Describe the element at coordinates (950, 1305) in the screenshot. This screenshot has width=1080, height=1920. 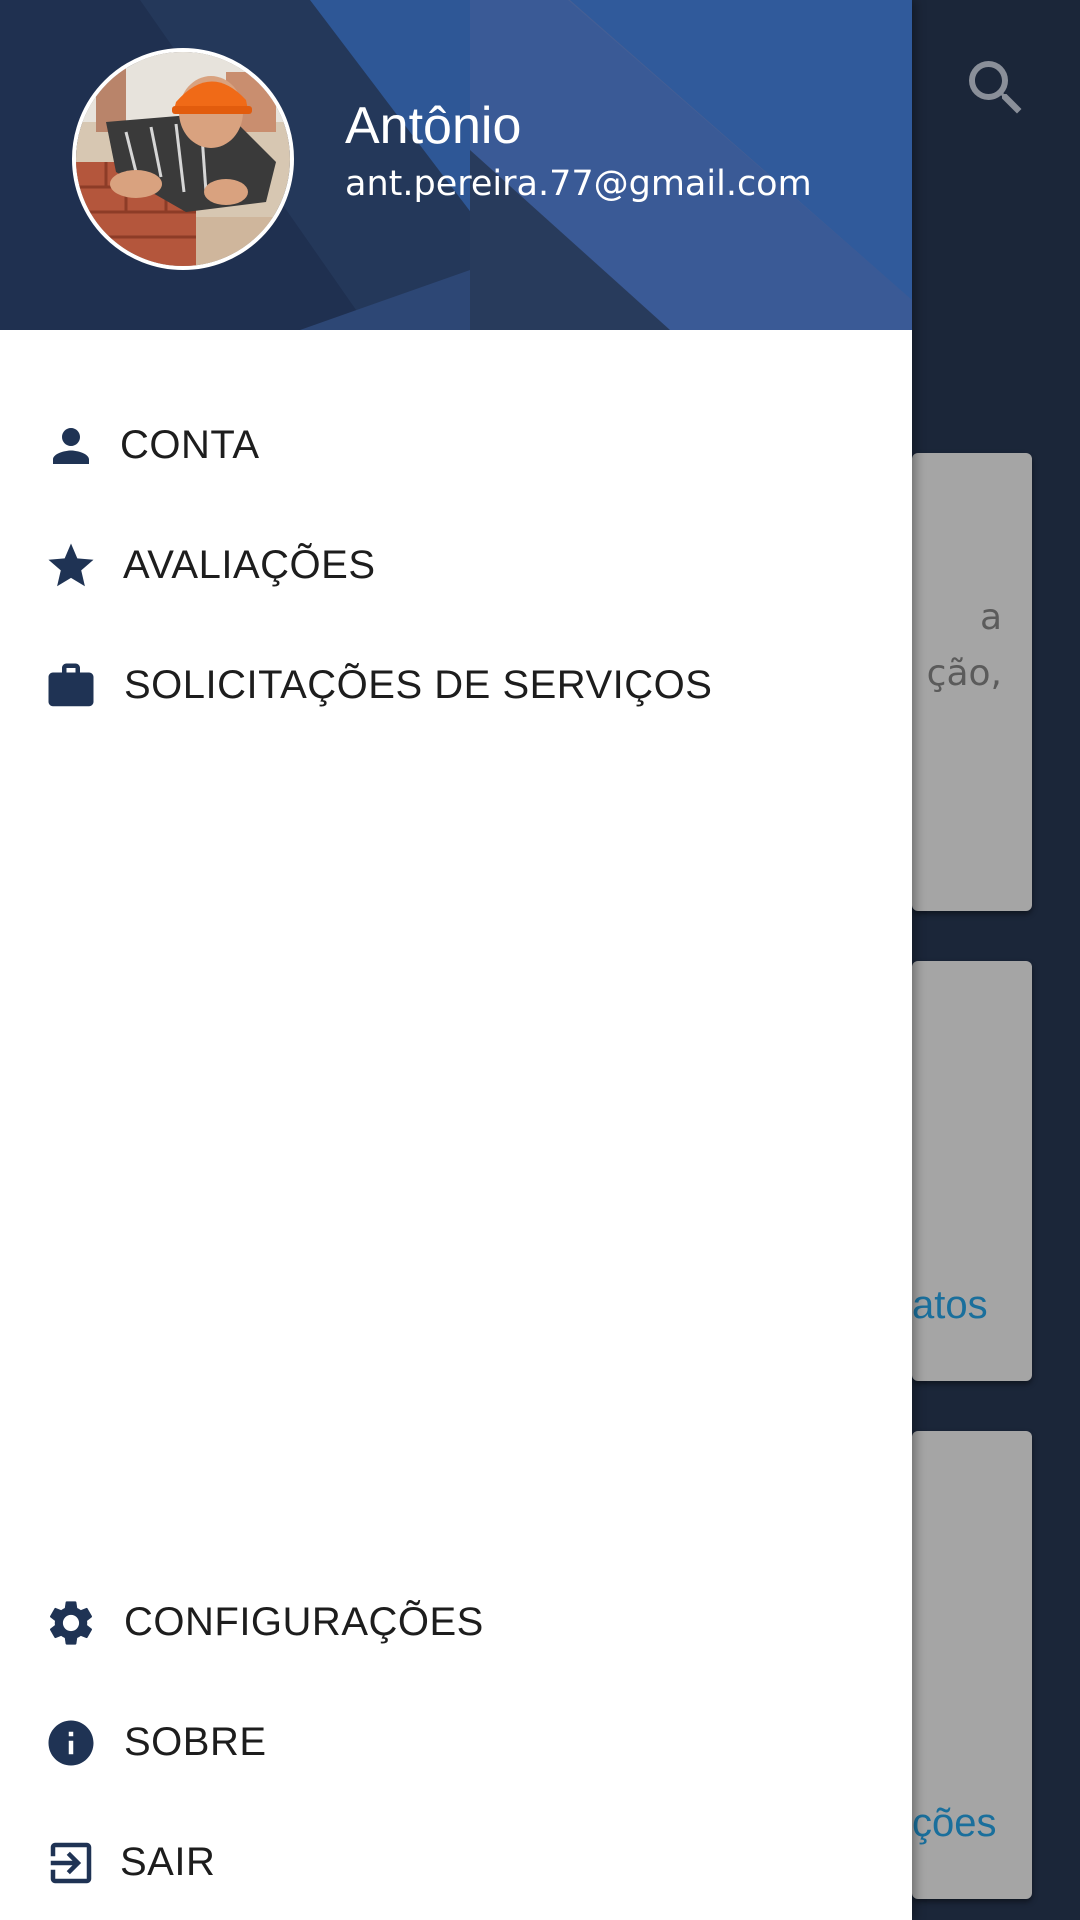
I see `card-link: atos` at that location.